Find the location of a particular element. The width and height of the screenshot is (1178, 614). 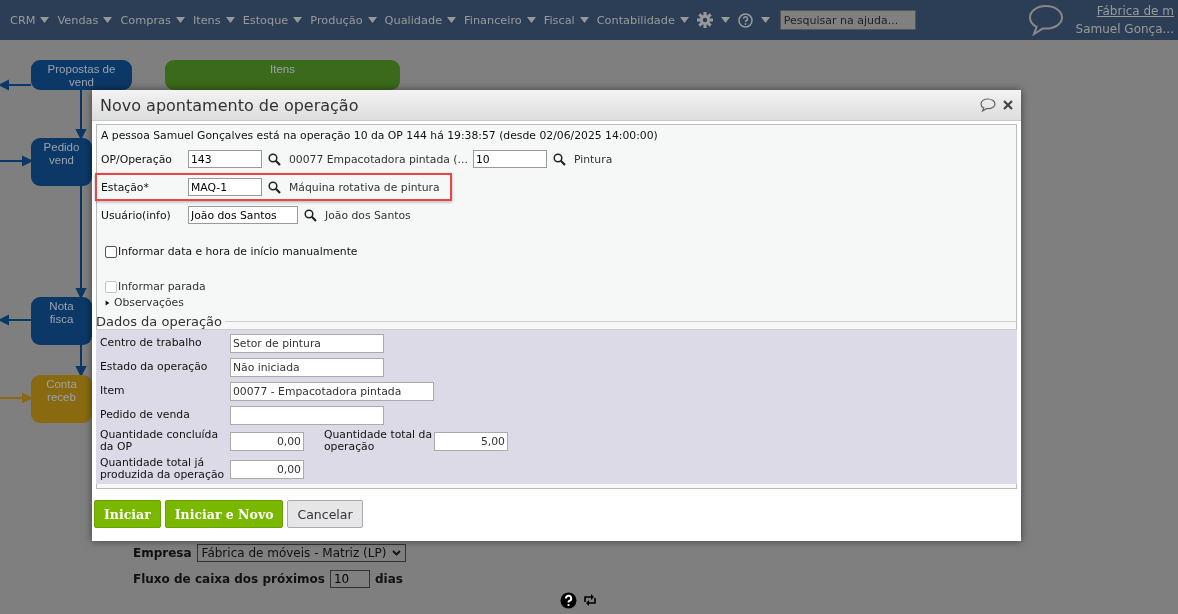

status-message: A pessoa Samuel Gonçalves está na operação 10 da OP 144 há 19:38:57 (desde 02/06/2025 14:00:00) is located at coordinates (379, 135).